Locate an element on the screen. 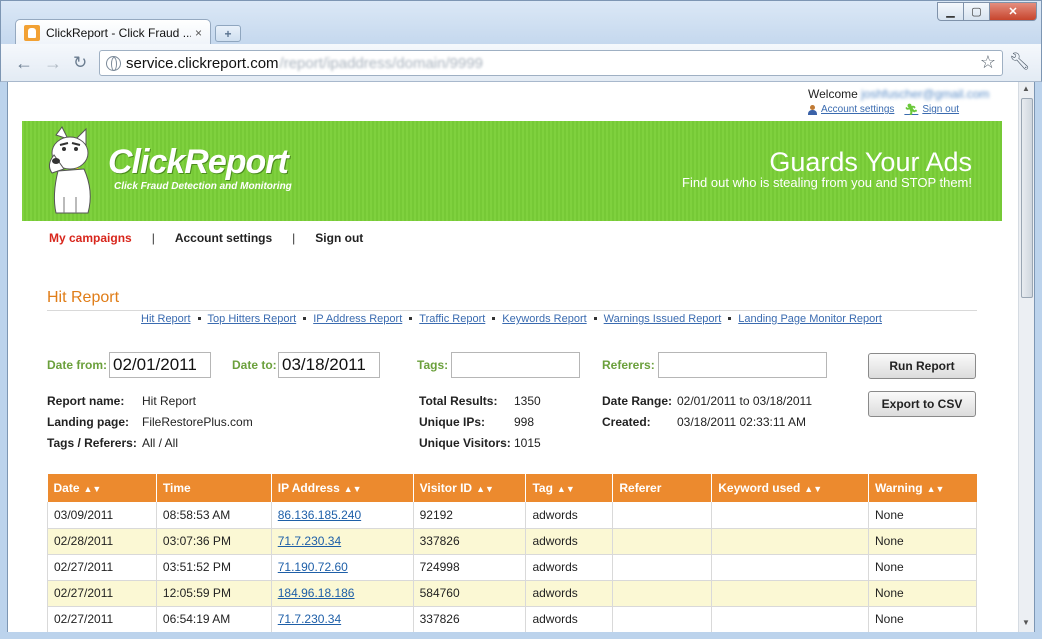 Image resolution: width=1042 pixels, height=639 pixels. banner-tagline: Click Fraud Detection and Monitoring is located at coordinates (203, 186).